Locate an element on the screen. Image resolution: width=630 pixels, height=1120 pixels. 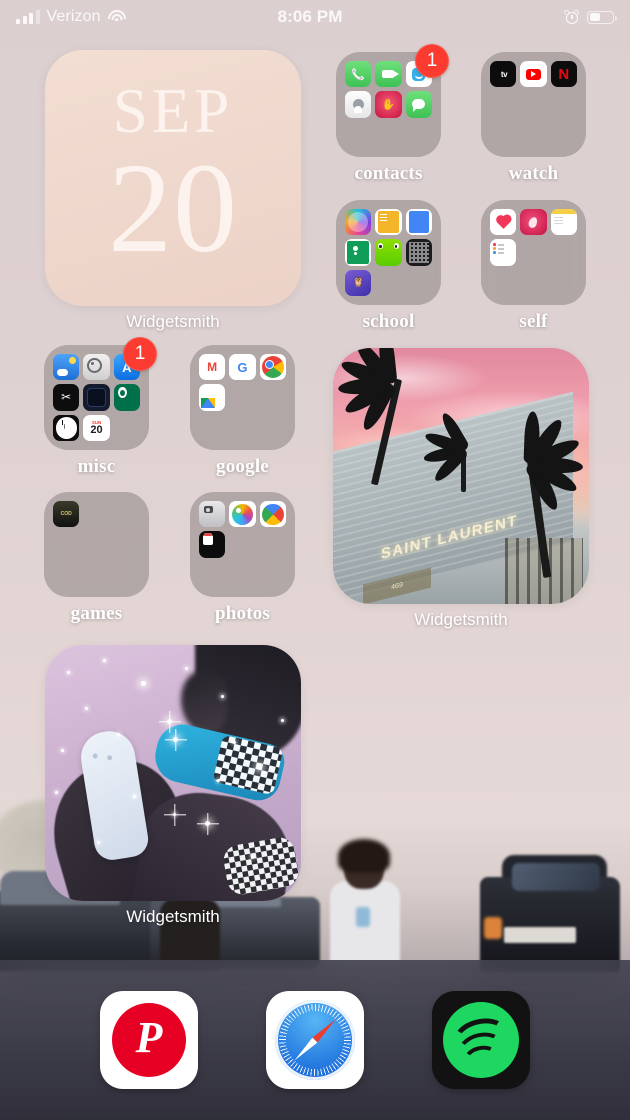
dock: P is located at coordinates (315, 1040).